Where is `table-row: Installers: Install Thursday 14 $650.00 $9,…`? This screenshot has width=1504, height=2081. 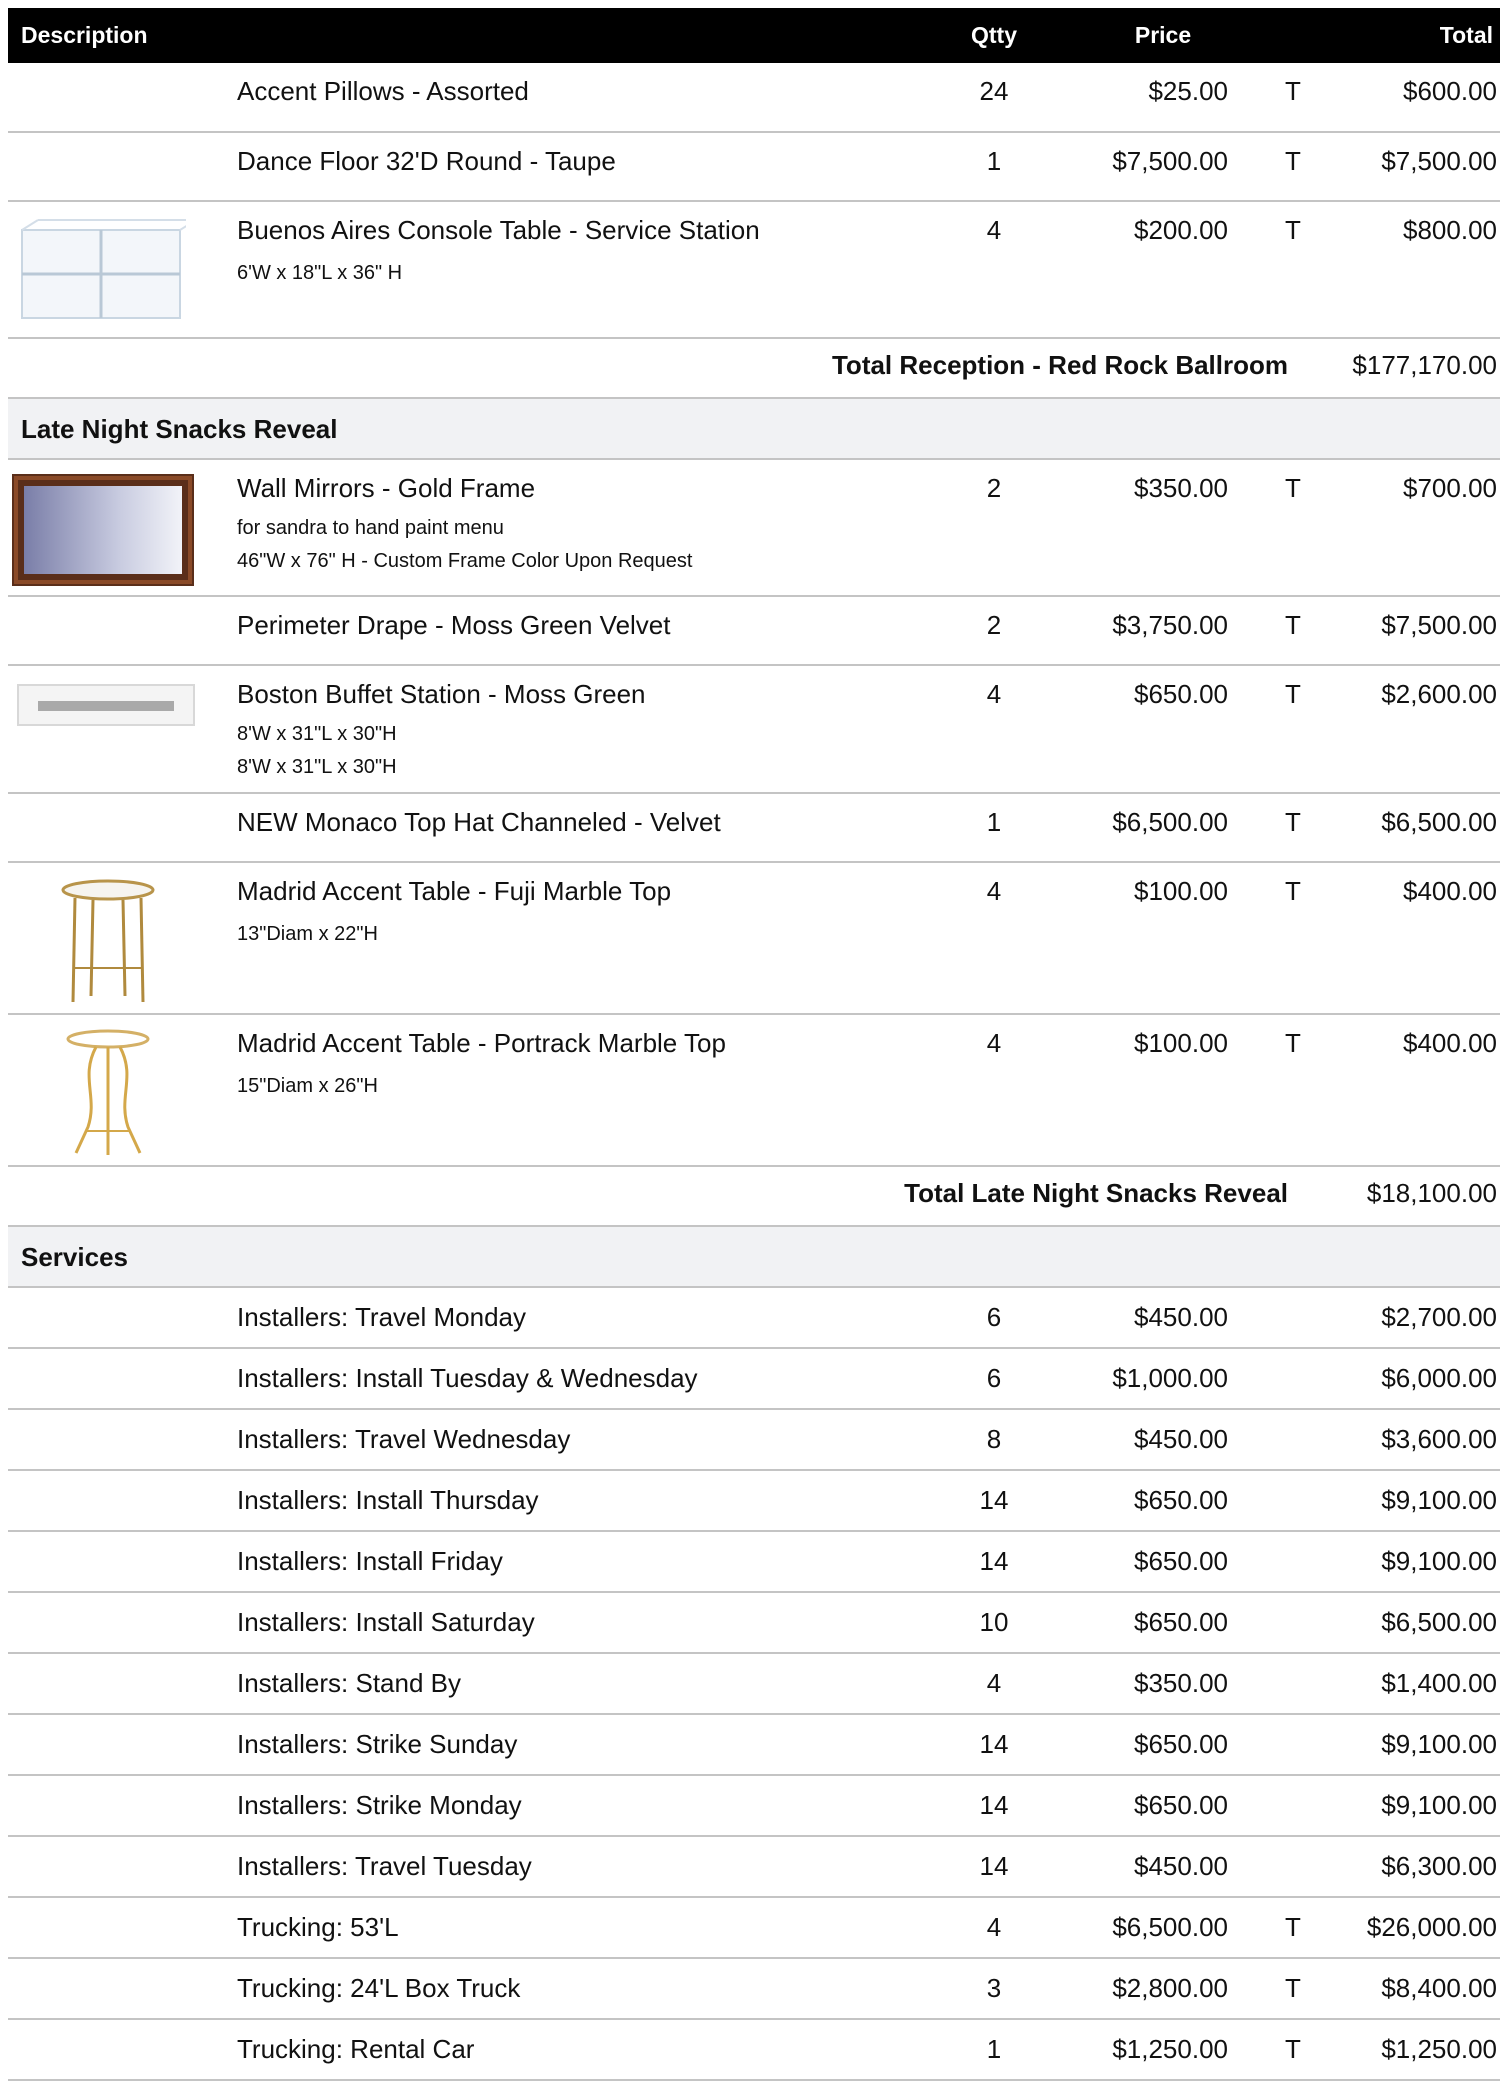
table-row: Installers: Install Thursday 14 $650.00 $9,… is located at coordinates (754, 1501).